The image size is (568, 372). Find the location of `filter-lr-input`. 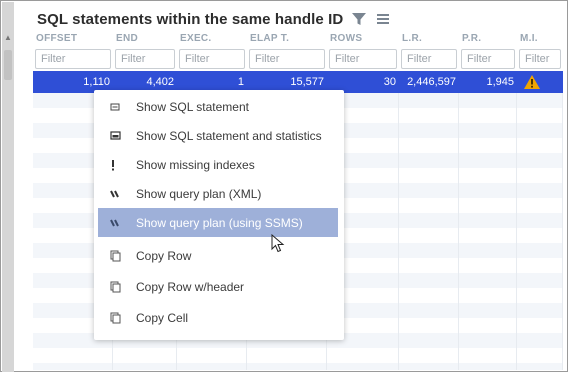

filter-lr-input is located at coordinates (429, 59).